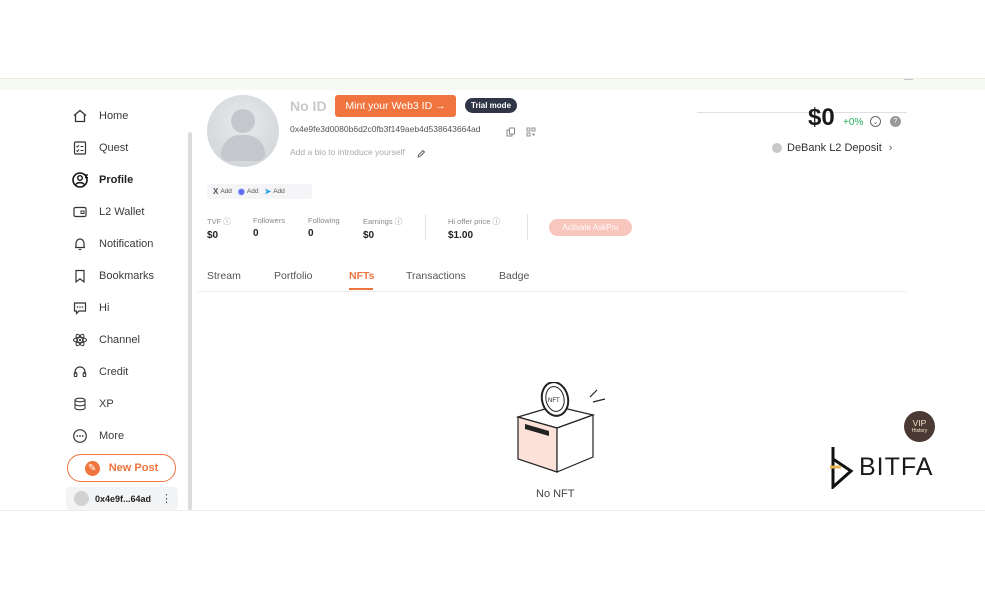  What do you see at coordinates (361, 289) in the screenshot?
I see `active-tab-indicator` at bounding box center [361, 289].